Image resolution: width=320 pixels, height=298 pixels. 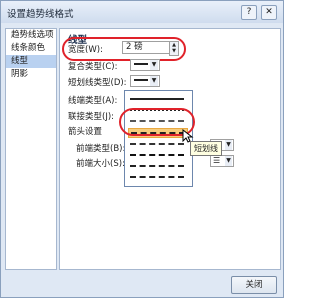 I want to click on dash-sample, so click(x=141, y=80).